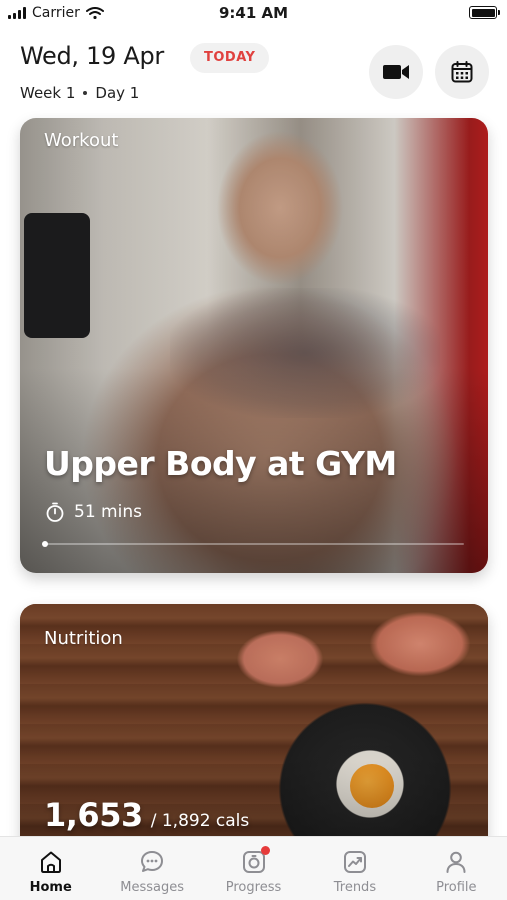 This screenshot has width=507, height=900. Describe the element at coordinates (83, 638) in the screenshot. I see `nutrition-label: Nutrition` at that location.